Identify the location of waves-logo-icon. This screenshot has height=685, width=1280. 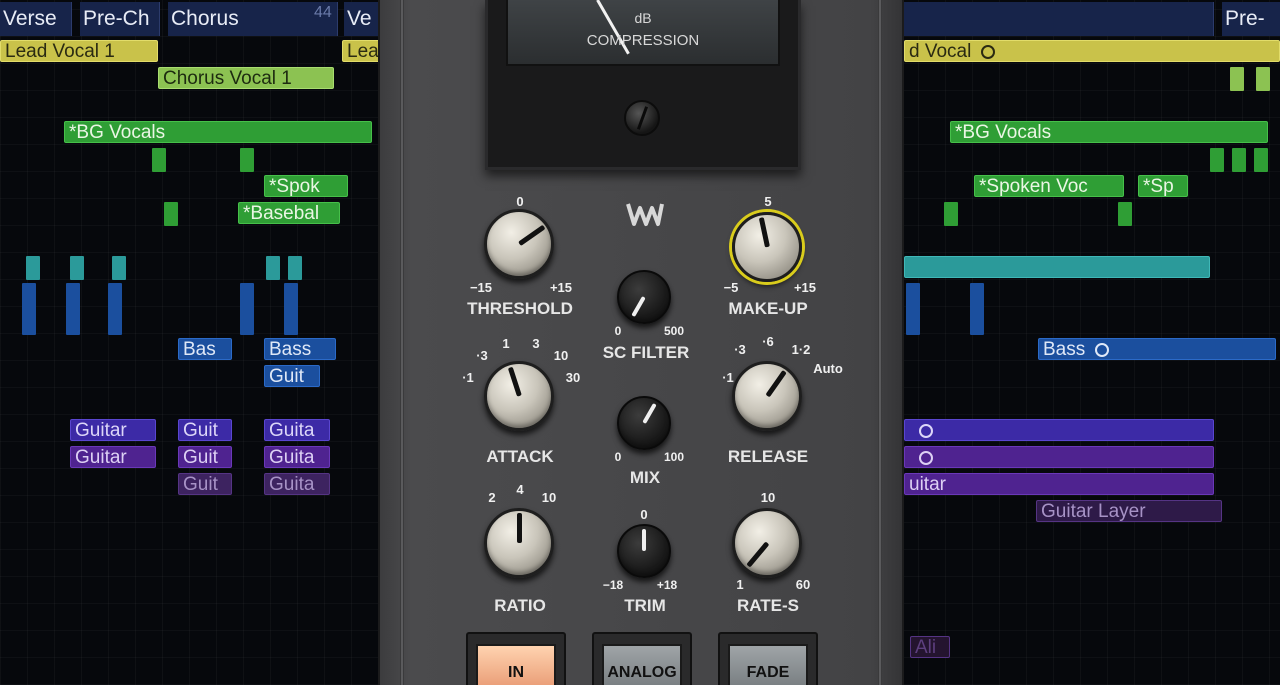
(645, 214).